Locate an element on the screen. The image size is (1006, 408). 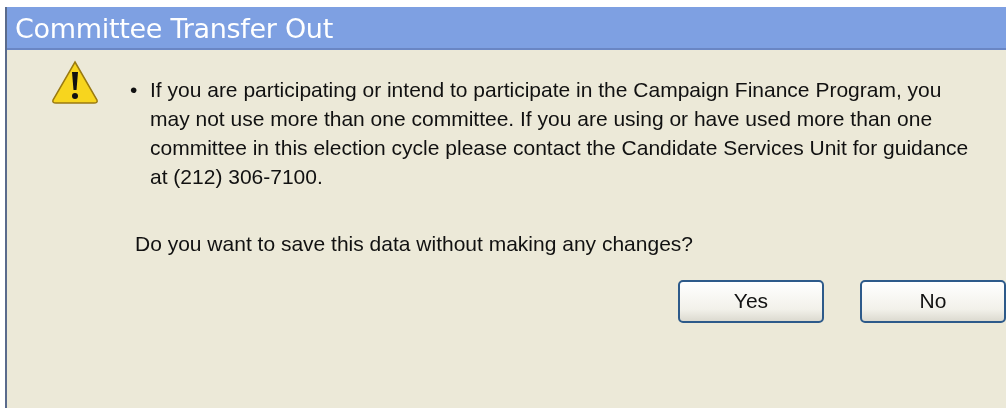
dialog-button: Yes is located at coordinates (751, 301).